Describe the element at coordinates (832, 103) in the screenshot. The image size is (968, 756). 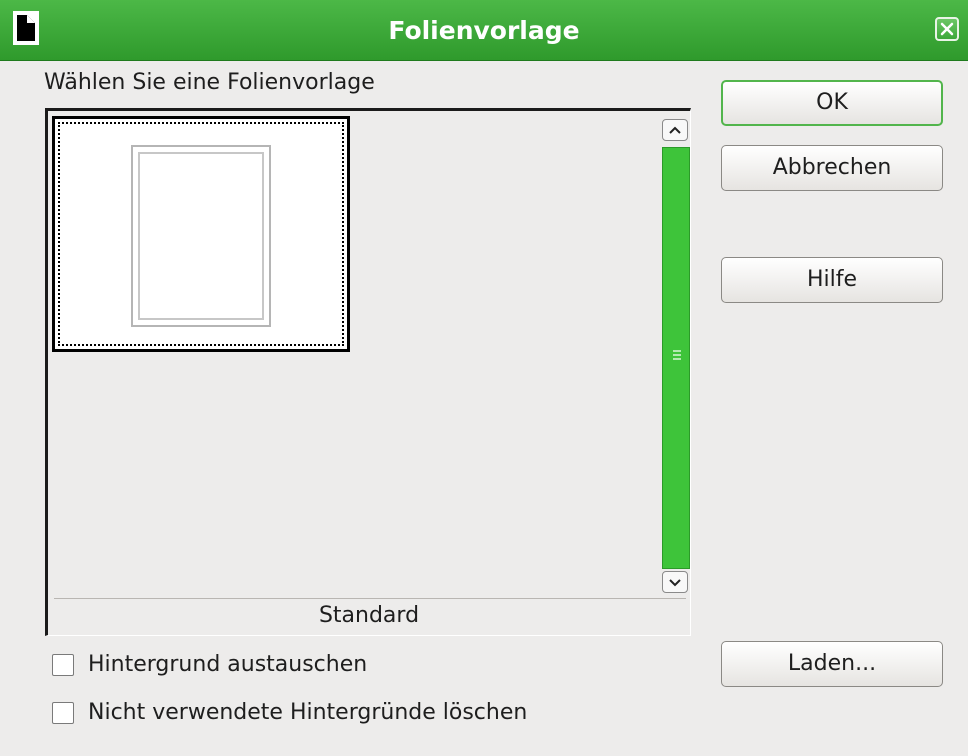
I see `ok-button: OK` at that location.